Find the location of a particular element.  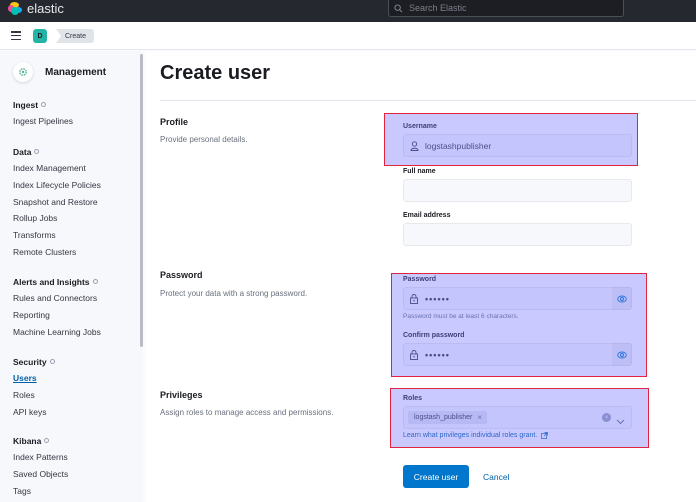

sidebar-item-index-patterns: Index Patterns is located at coordinates (40, 457).